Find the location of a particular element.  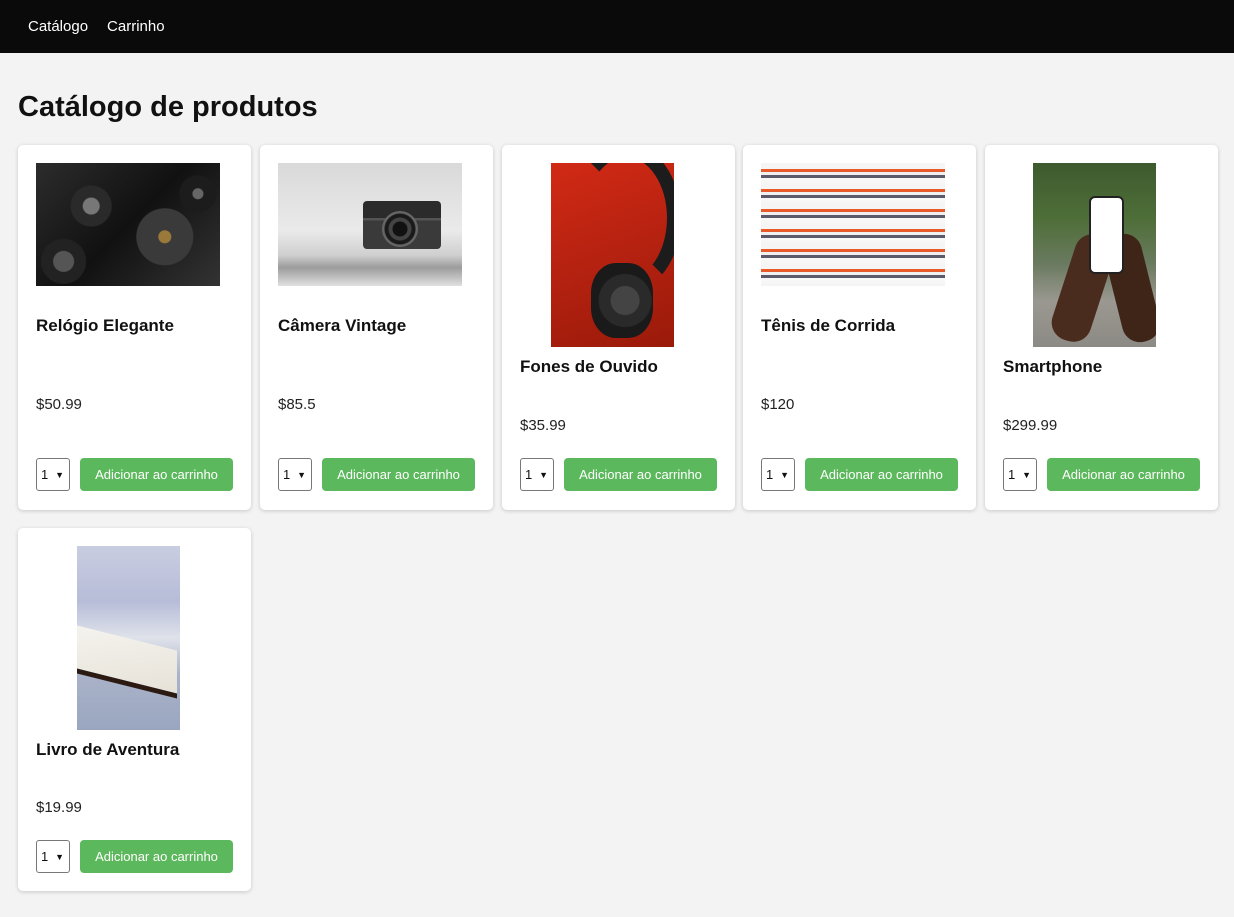

product-price: $19.99 is located at coordinates (59, 807).